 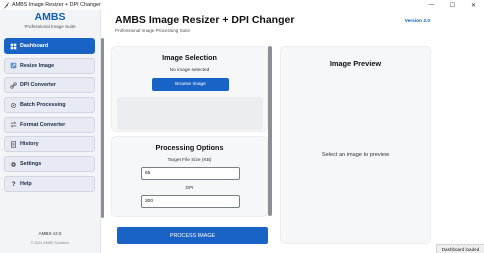 What do you see at coordinates (49, 144) in the screenshot?
I see `sidebar-item-history: History` at bounding box center [49, 144].